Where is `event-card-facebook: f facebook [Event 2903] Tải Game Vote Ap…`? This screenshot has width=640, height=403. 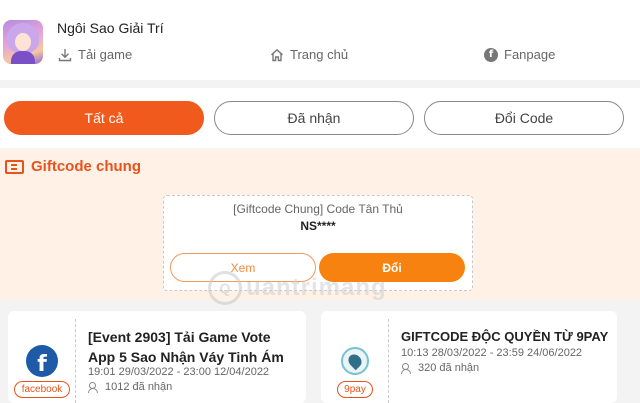
event-card-facebook: f facebook [Event 2903] Tải Game Vote Ap… is located at coordinates (157, 357).